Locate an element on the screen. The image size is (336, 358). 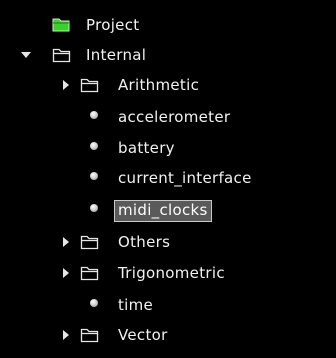
tree-item-label: accelerometer is located at coordinates (174, 117).